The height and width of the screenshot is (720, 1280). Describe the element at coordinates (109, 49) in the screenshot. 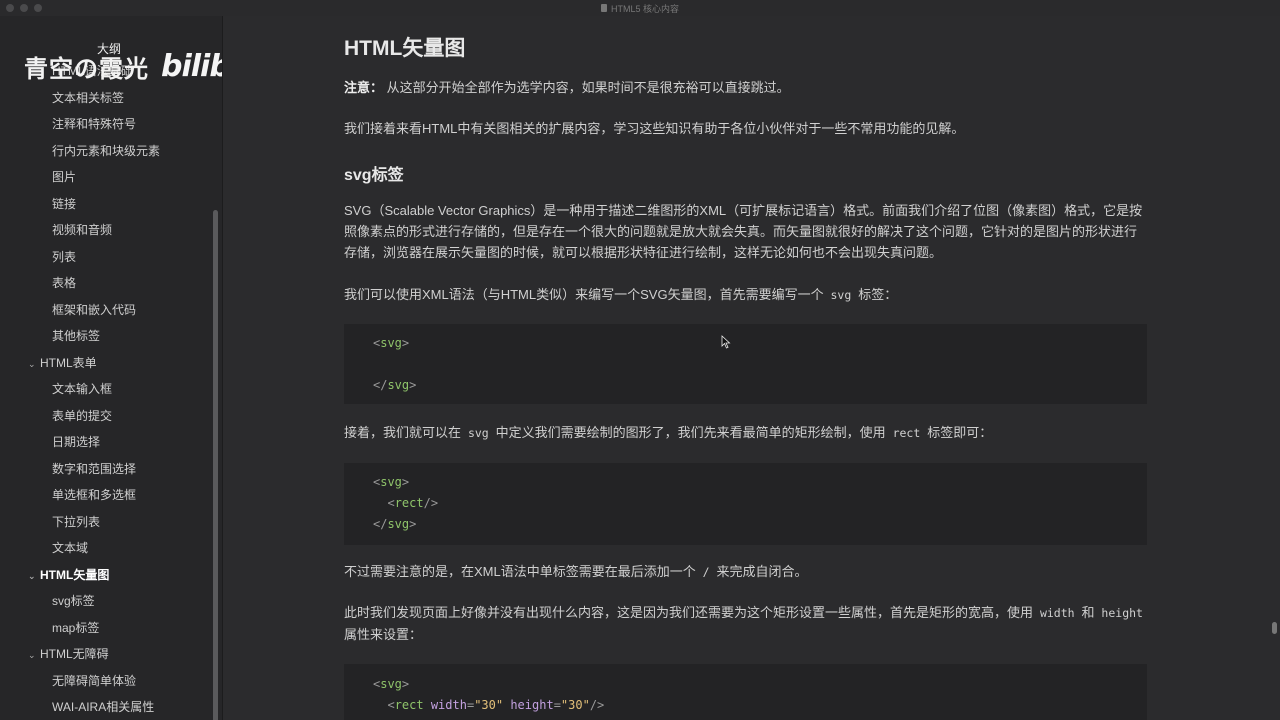

I see `brand-subtitle: 大纲` at that location.